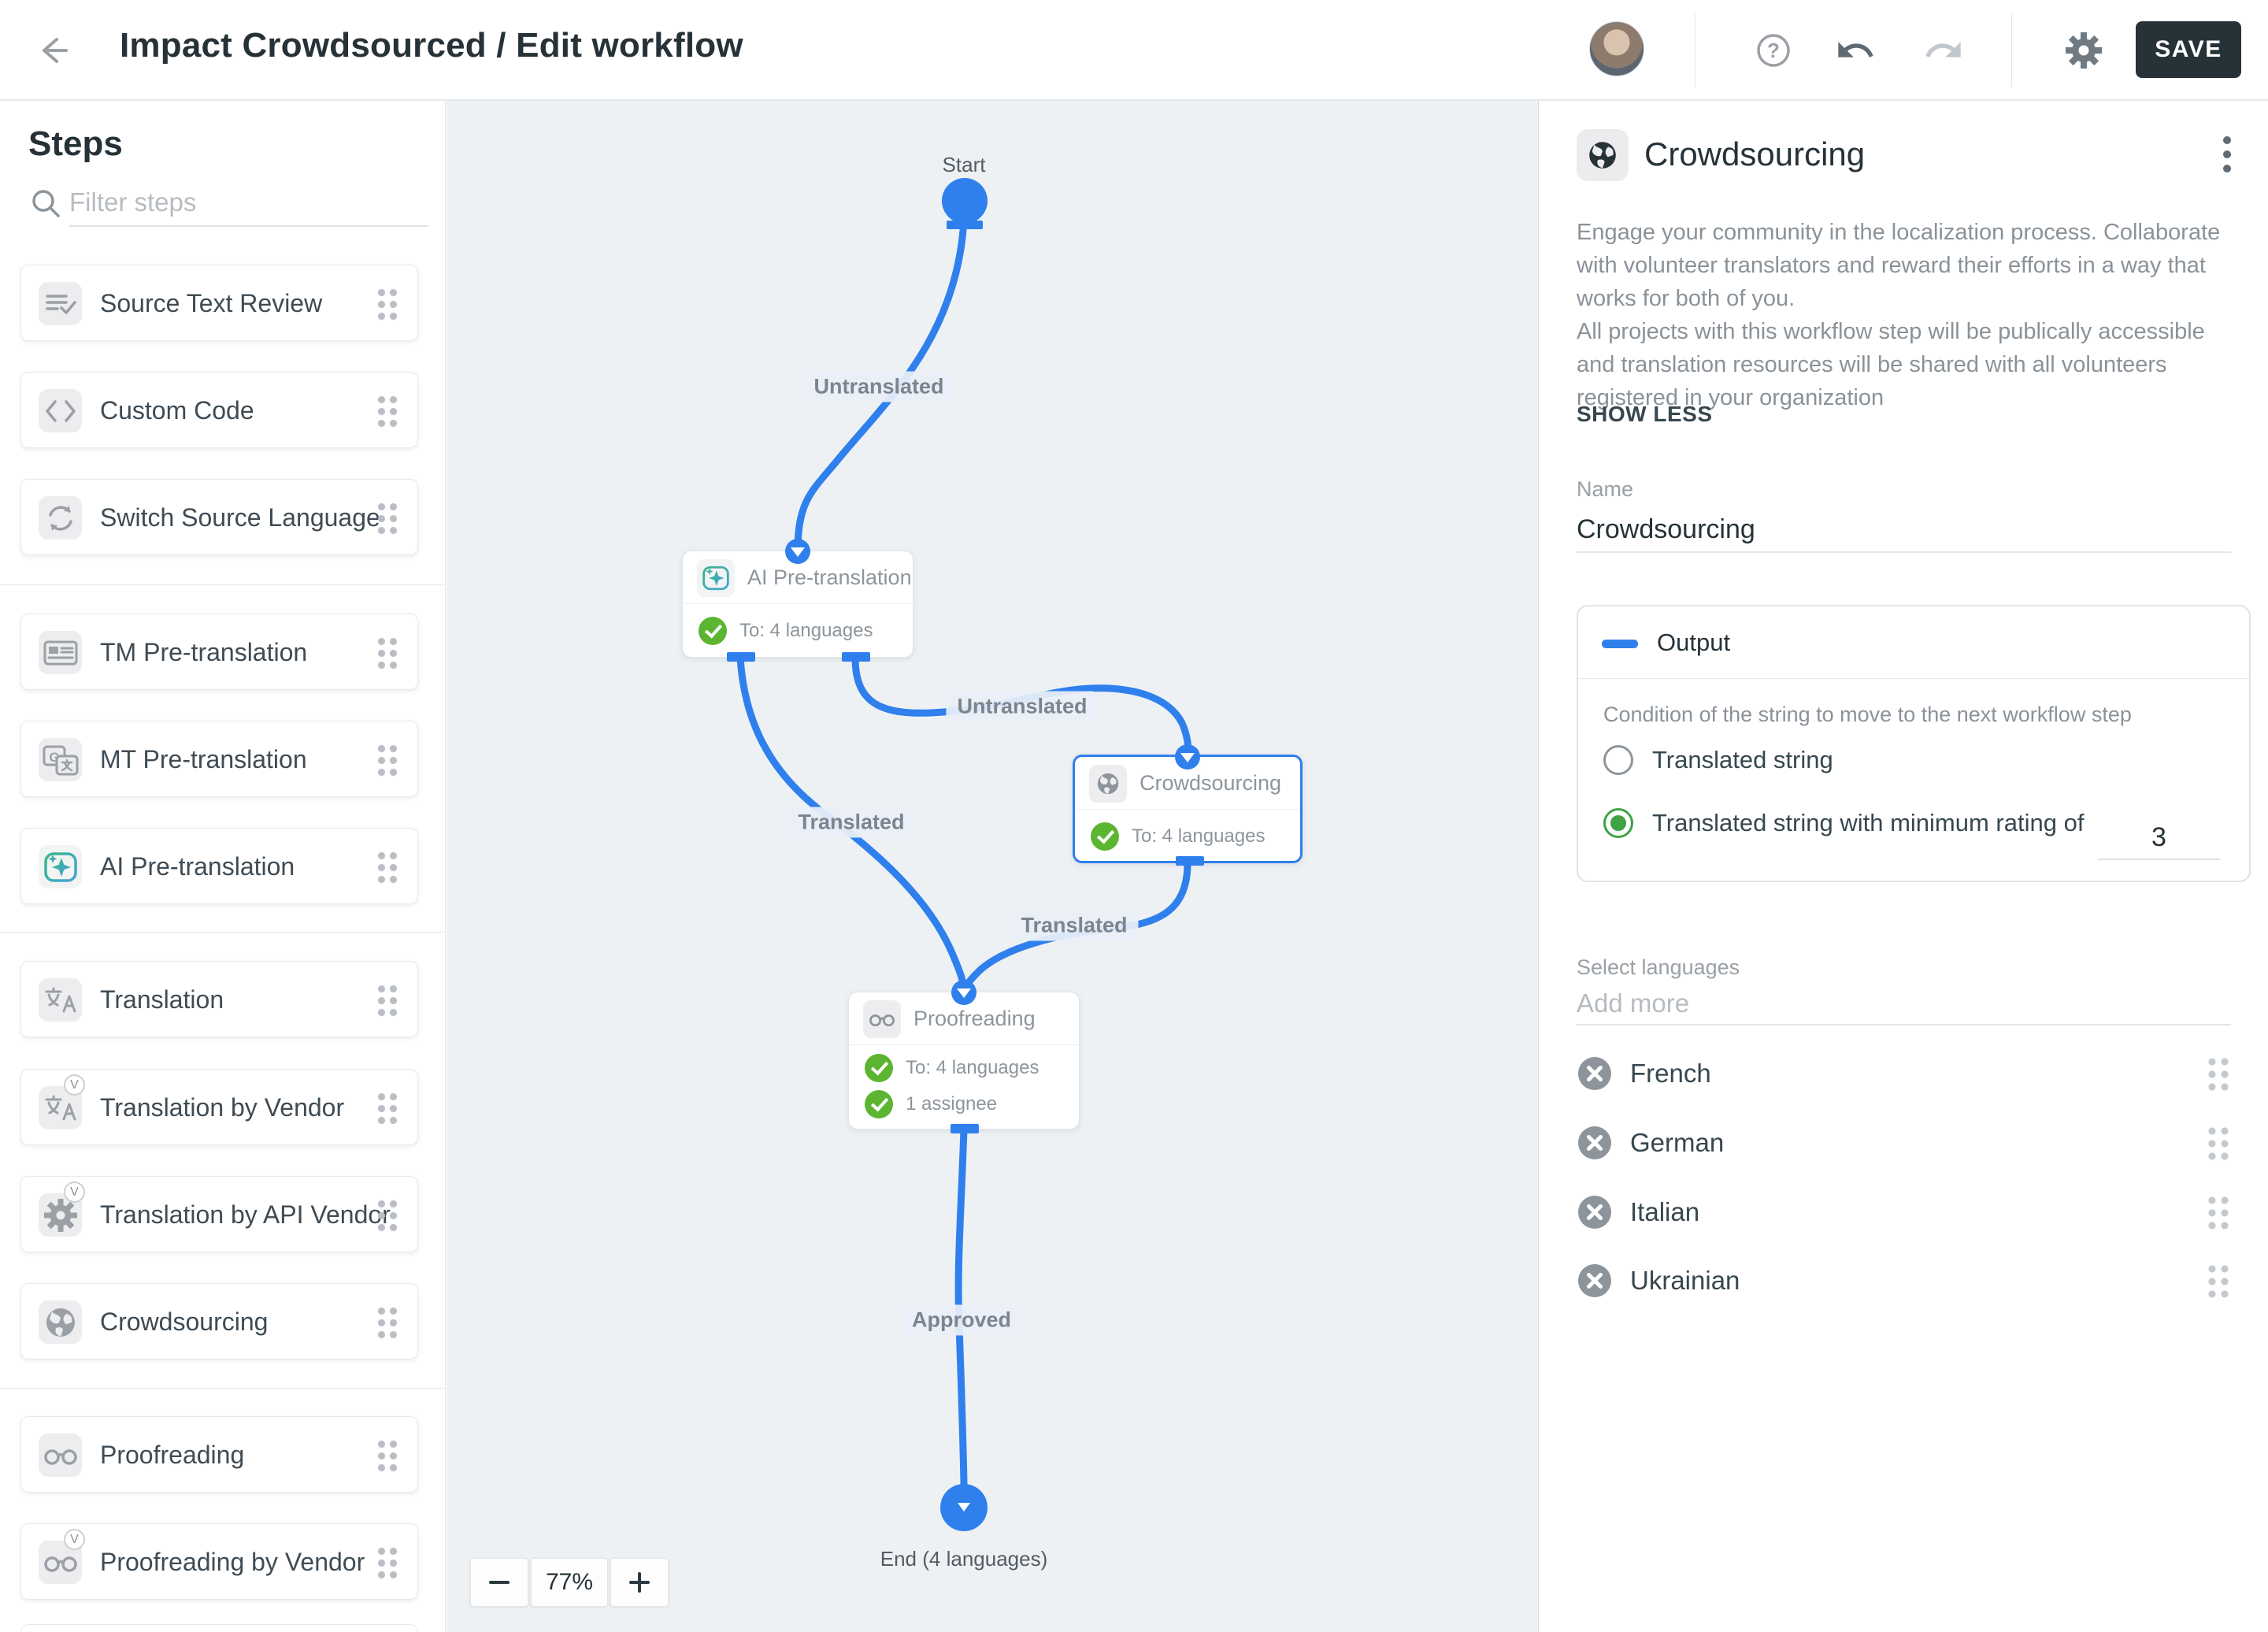  What do you see at coordinates (60, 1000) in the screenshot?
I see `translate-icon` at bounding box center [60, 1000].